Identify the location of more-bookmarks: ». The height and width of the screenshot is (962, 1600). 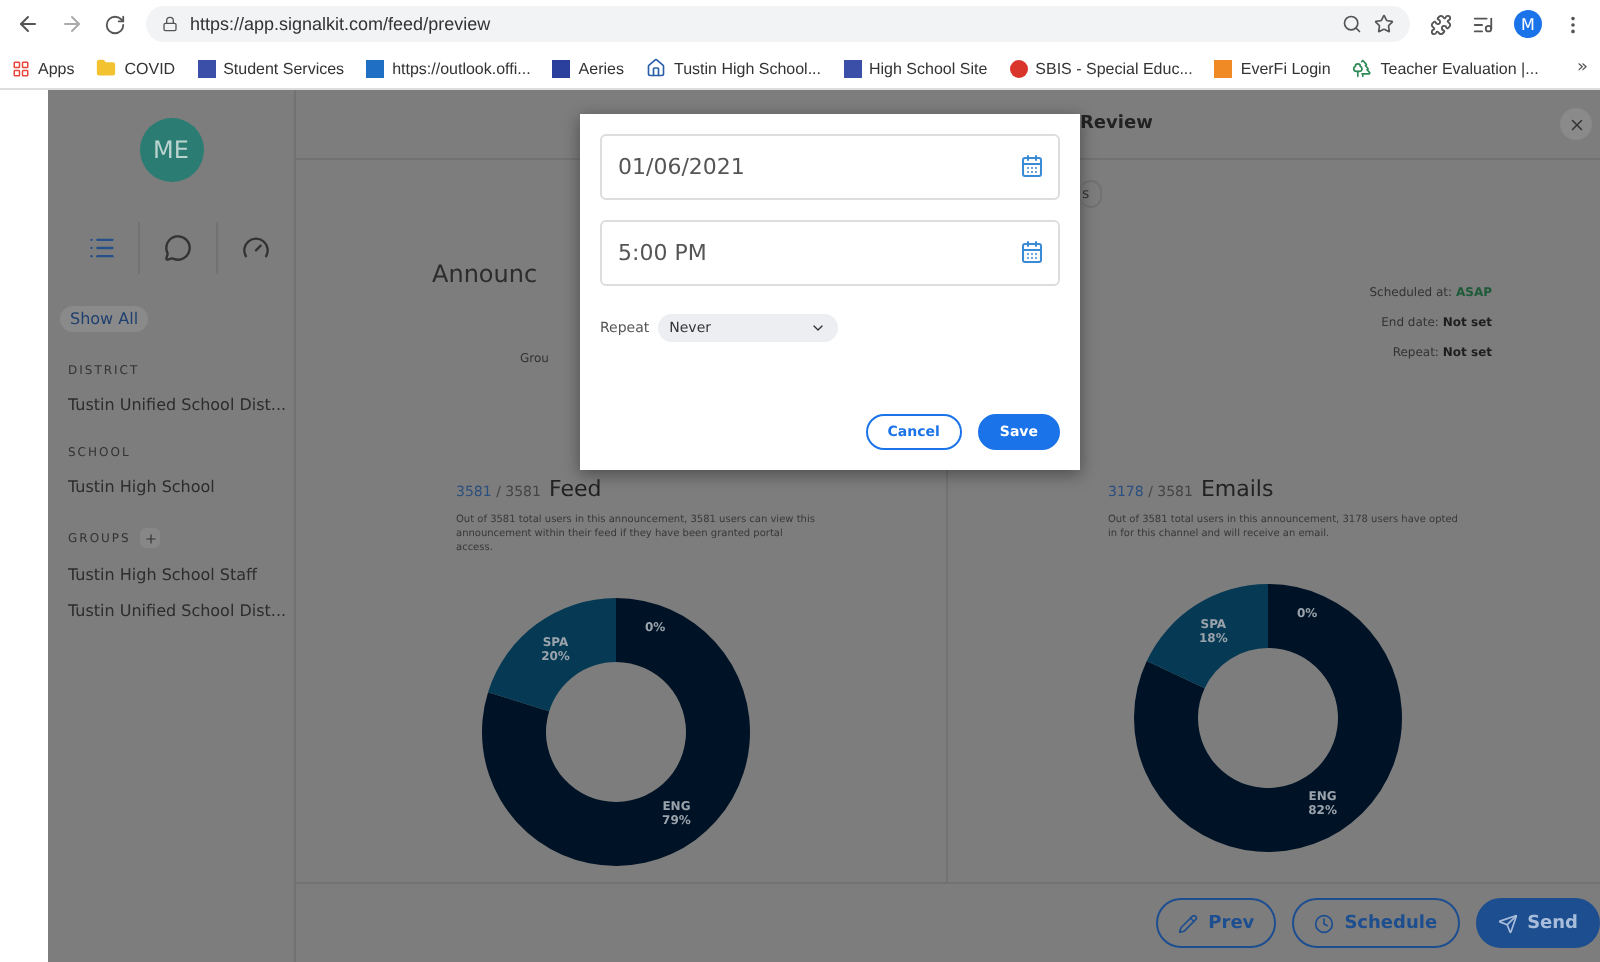
(1582, 68).